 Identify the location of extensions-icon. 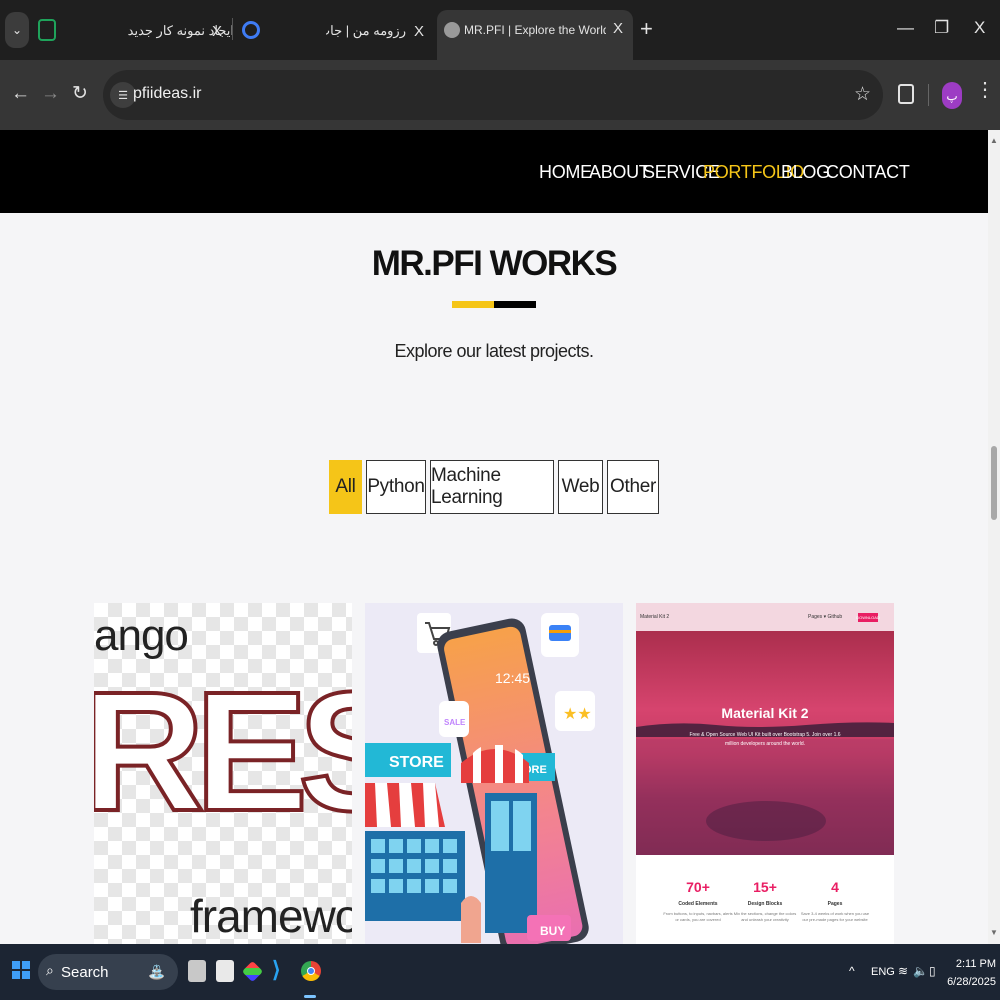
(906, 94).